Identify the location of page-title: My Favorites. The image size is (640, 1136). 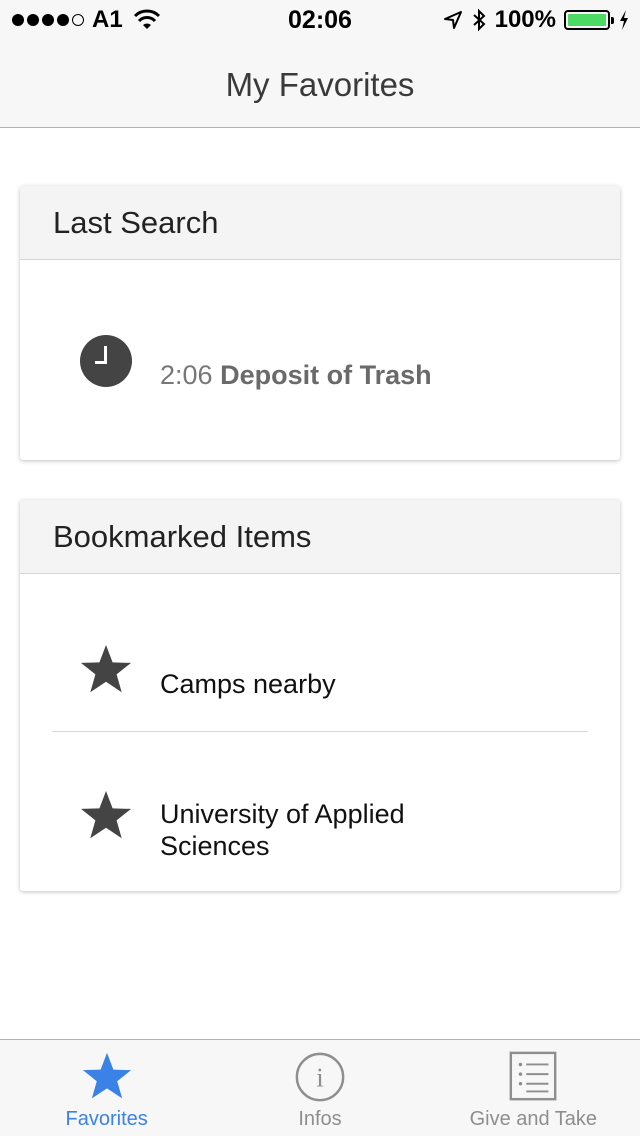
(320, 84).